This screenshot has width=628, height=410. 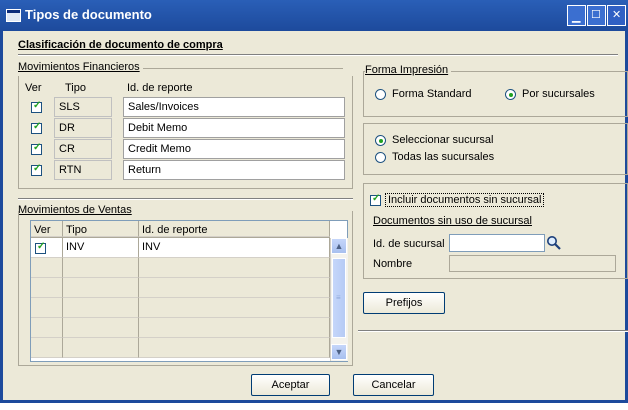 I want to click on radio-forma-standard, so click(x=380, y=94).